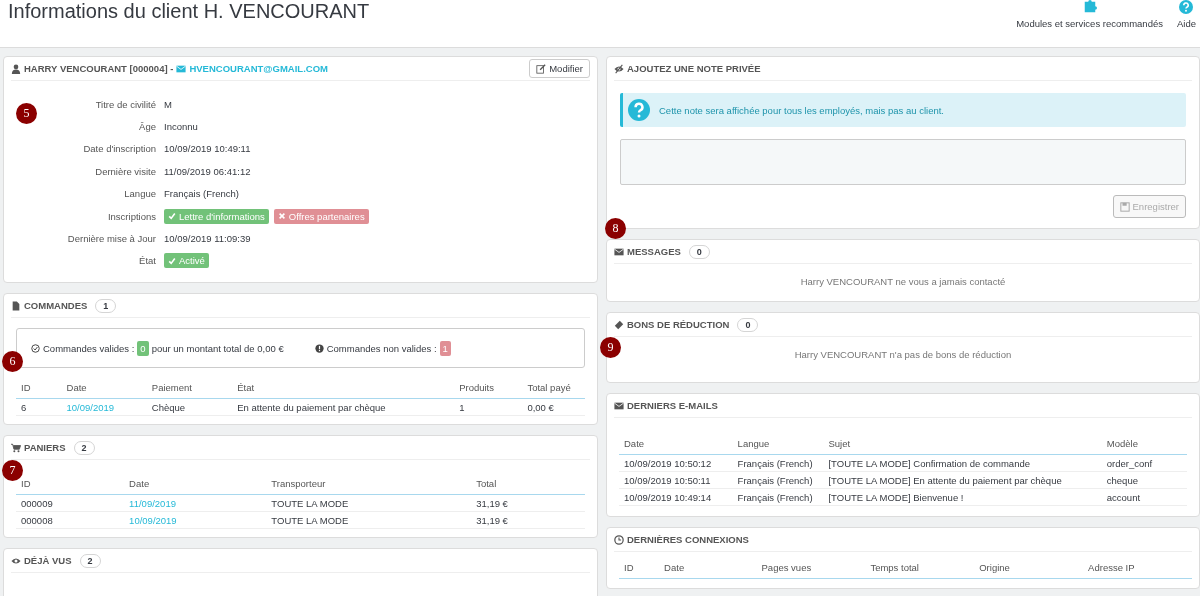  Describe the element at coordinates (667, 480) in the screenshot. I see `table-cell: 10/09/2019 10:50:11` at that location.